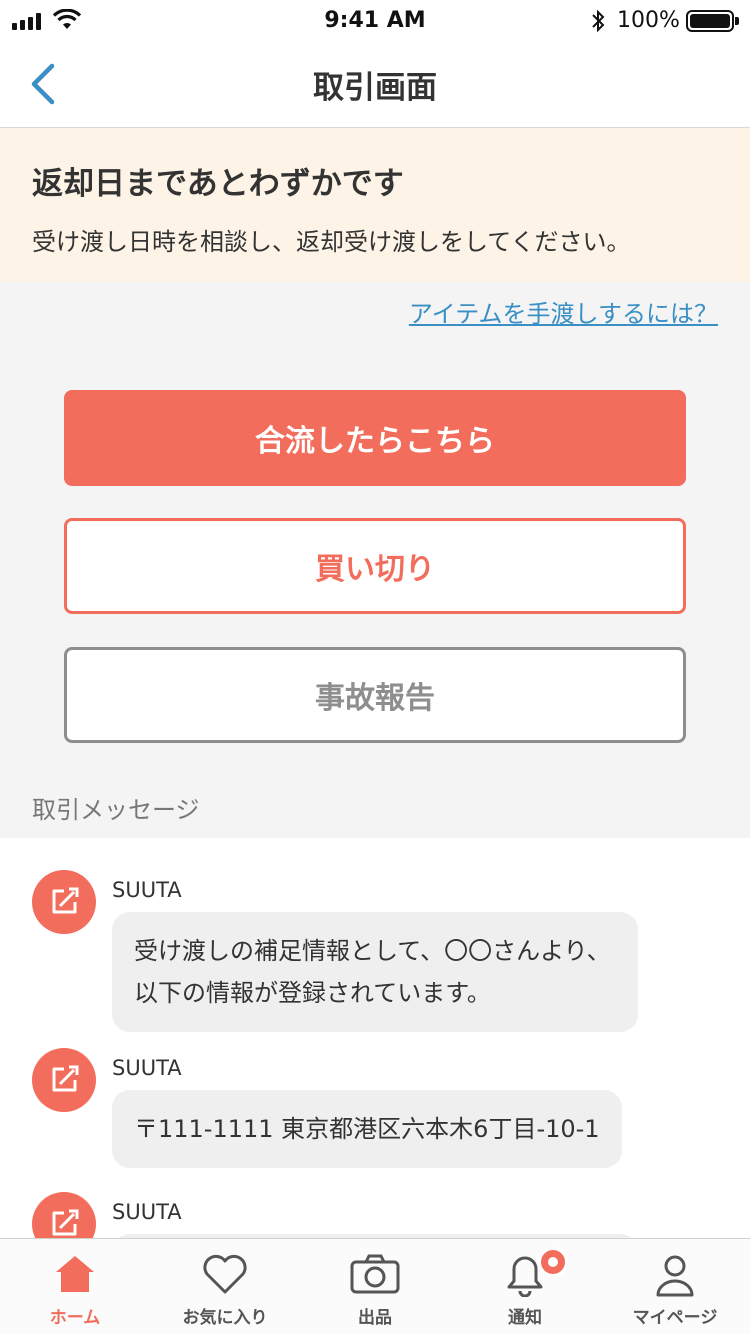 The image size is (750, 1334). What do you see at coordinates (75, 1274) in the screenshot?
I see `home-icon` at bounding box center [75, 1274].